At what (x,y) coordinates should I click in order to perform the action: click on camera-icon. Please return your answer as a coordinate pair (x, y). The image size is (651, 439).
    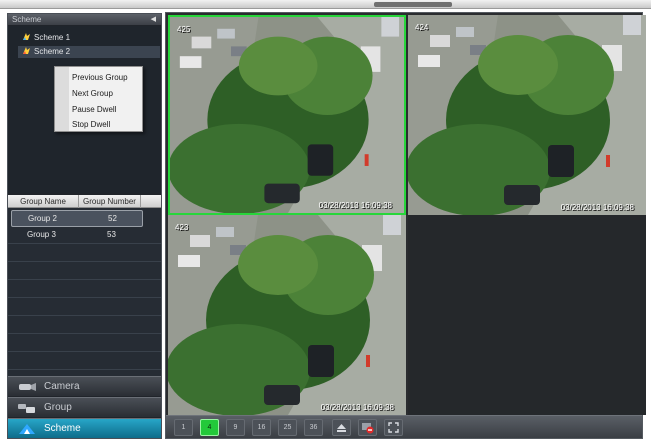
    Looking at the image, I should click on (27, 387).